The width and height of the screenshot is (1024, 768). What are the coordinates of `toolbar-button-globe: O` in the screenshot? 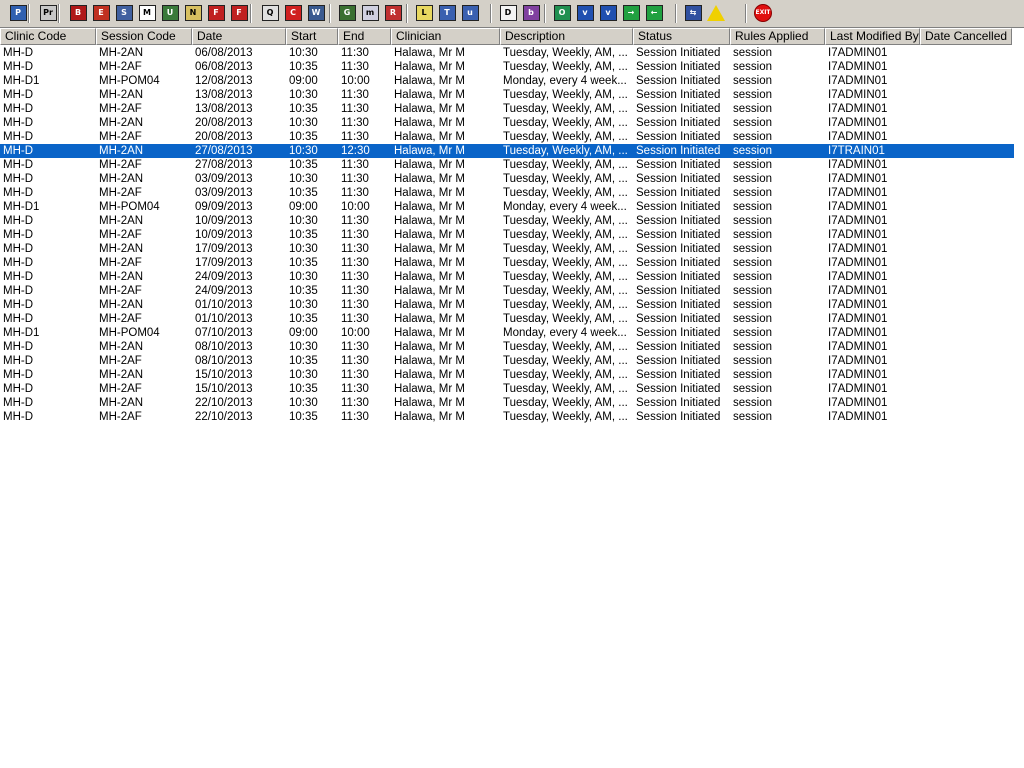 It's located at (562, 13).